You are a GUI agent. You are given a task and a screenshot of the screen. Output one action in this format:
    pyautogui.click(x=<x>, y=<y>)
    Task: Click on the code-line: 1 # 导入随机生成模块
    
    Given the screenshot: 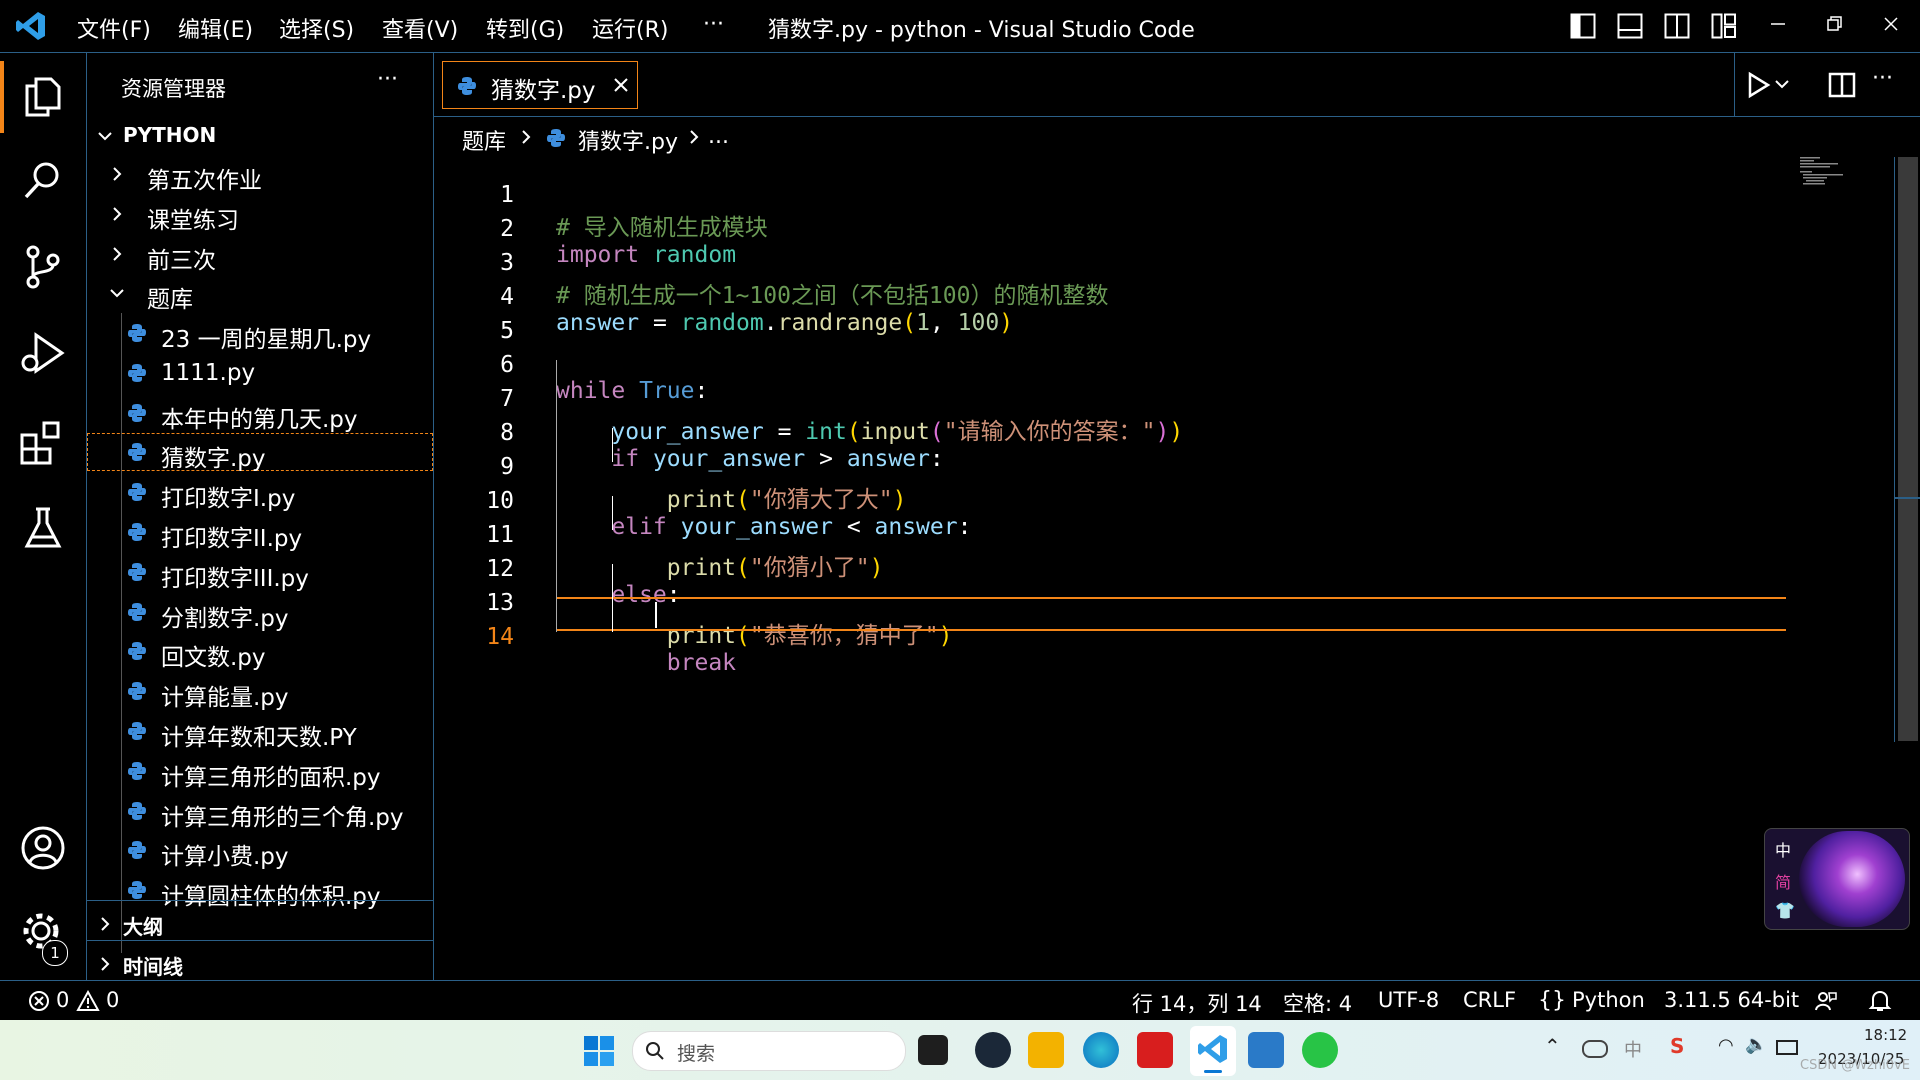 What is the action you would take?
    pyautogui.click(x=1124, y=198)
    